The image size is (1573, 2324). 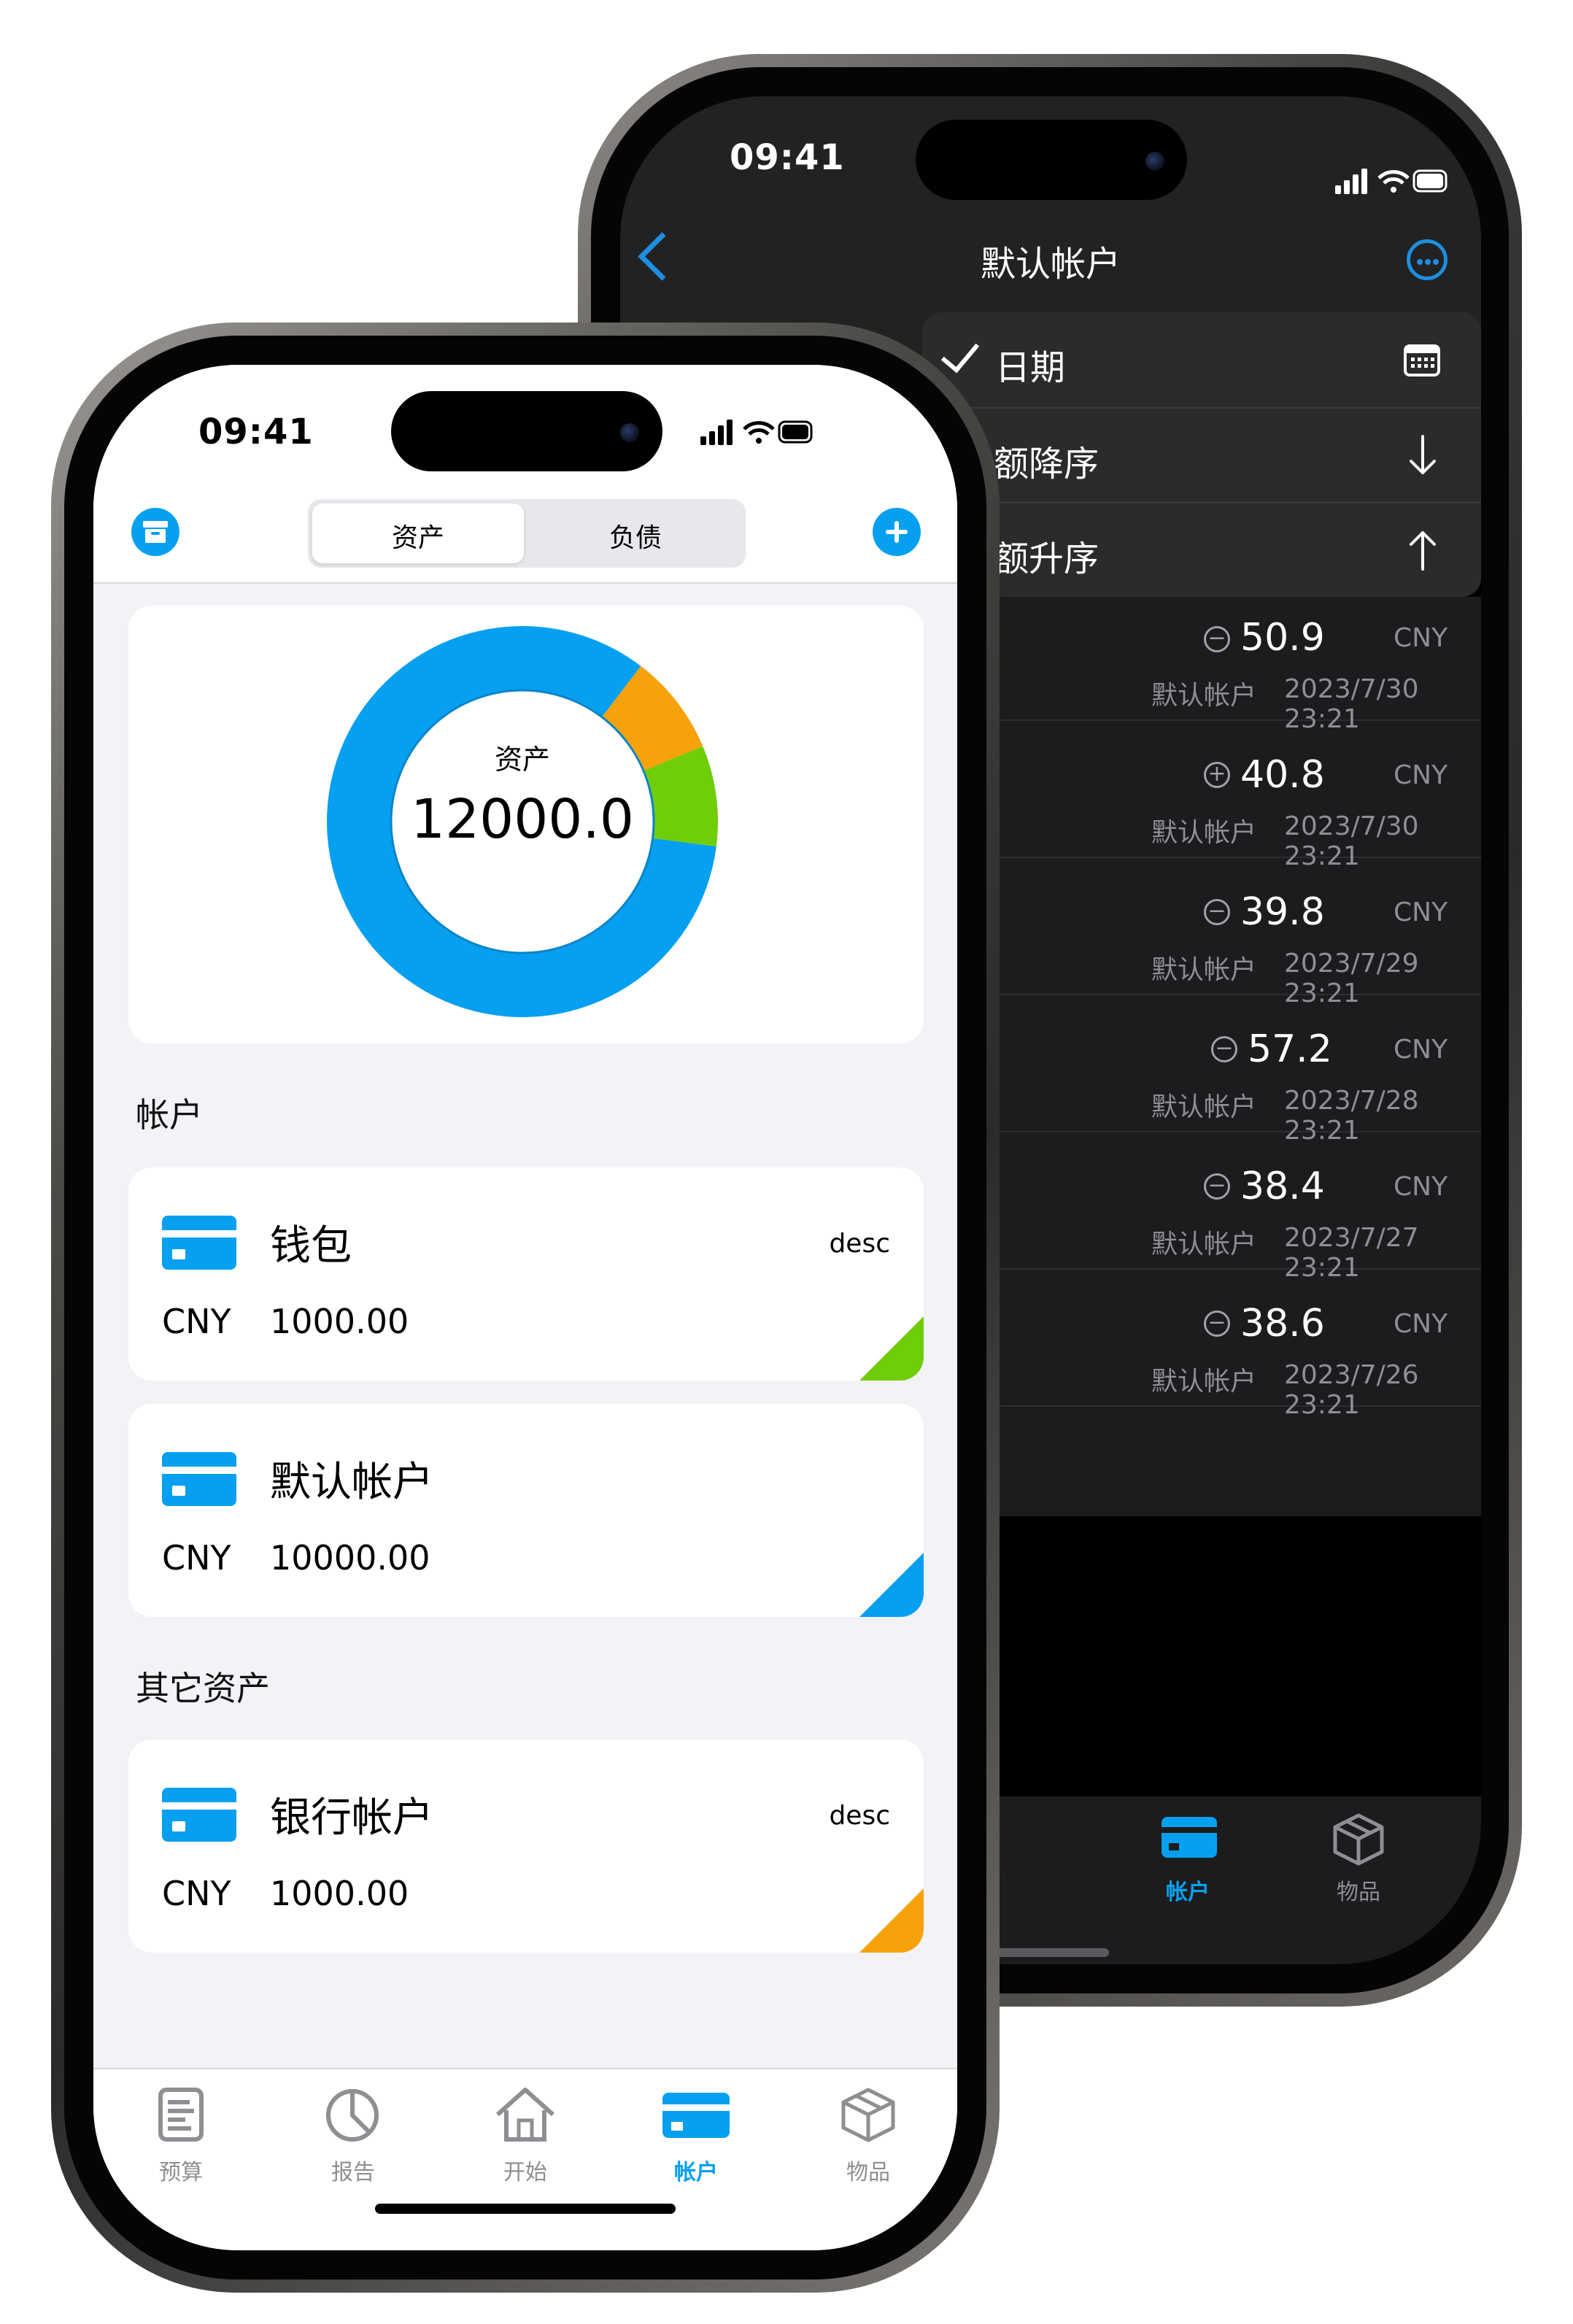 What do you see at coordinates (1290, 1049) in the screenshot?
I see `transaction-amount: 57.2` at bounding box center [1290, 1049].